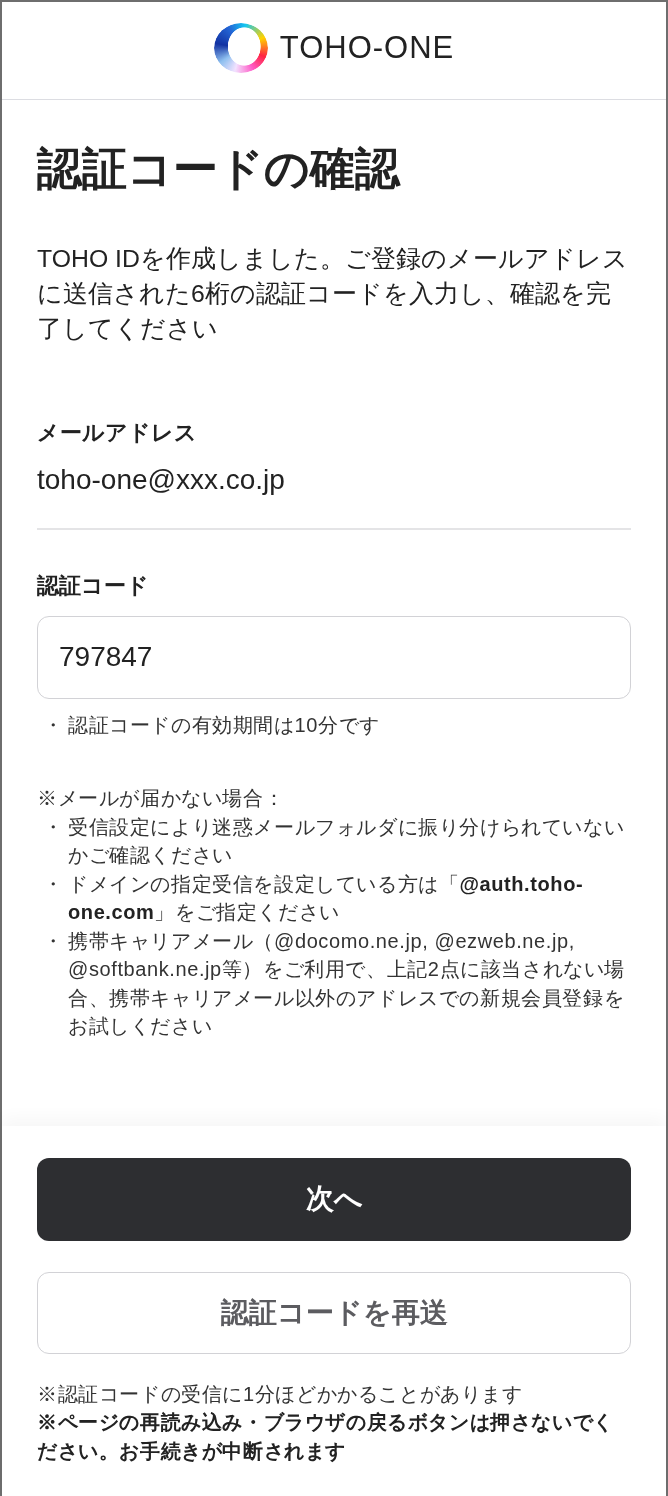 The image size is (668, 1496). What do you see at coordinates (334, 657) in the screenshot?
I see `code-input: 797847` at bounding box center [334, 657].